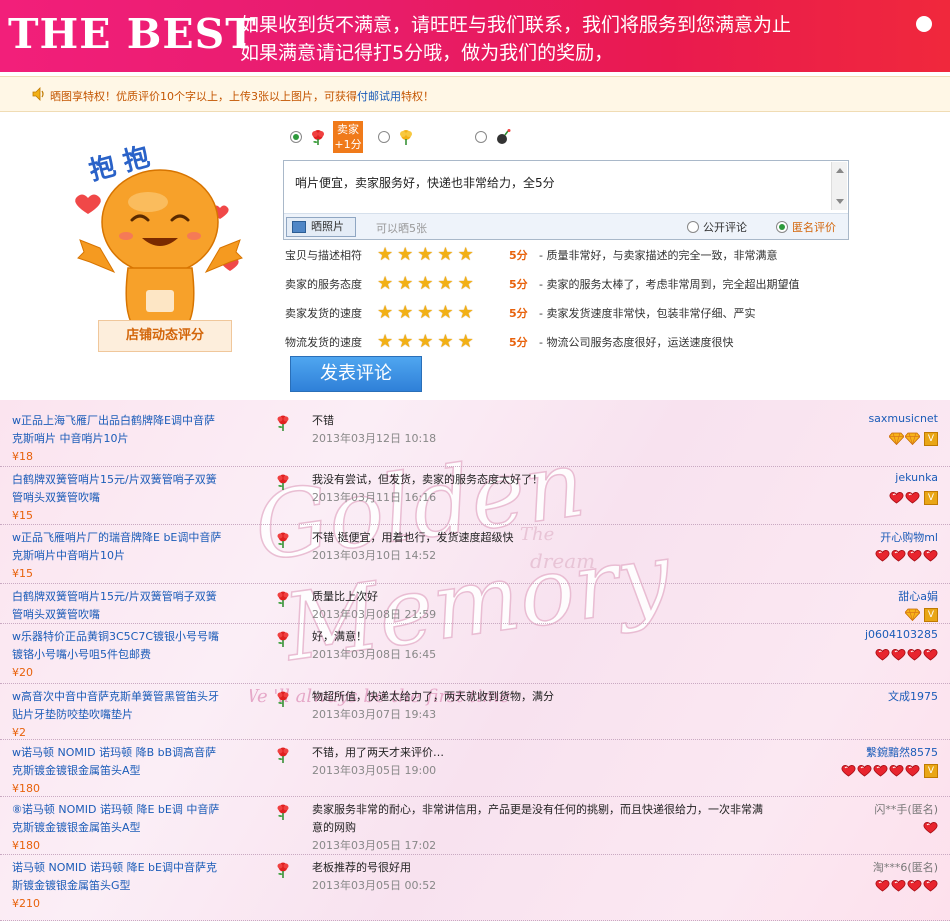  I want to click on score-points: 5分, so click(518, 313).